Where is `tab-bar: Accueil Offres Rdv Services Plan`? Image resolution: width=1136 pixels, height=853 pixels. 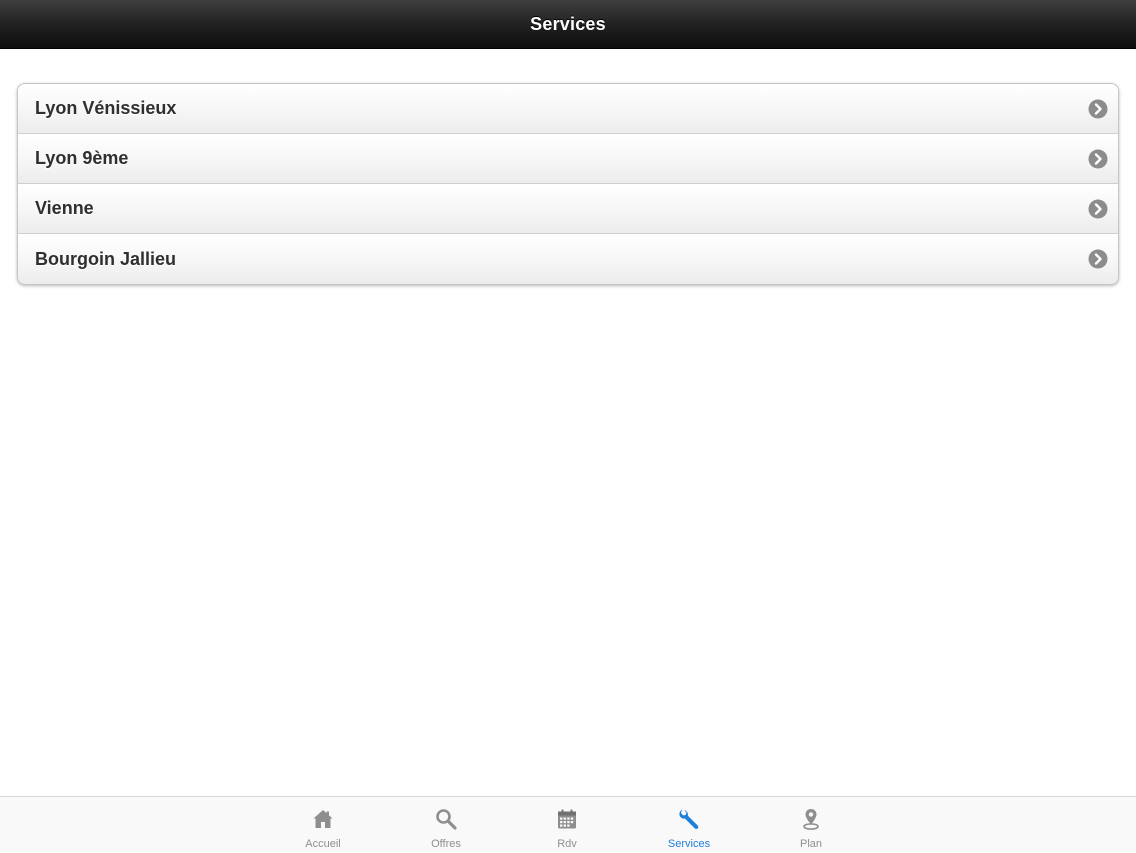 tab-bar: Accueil Offres Rdv Services Plan is located at coordinates (568, 824).